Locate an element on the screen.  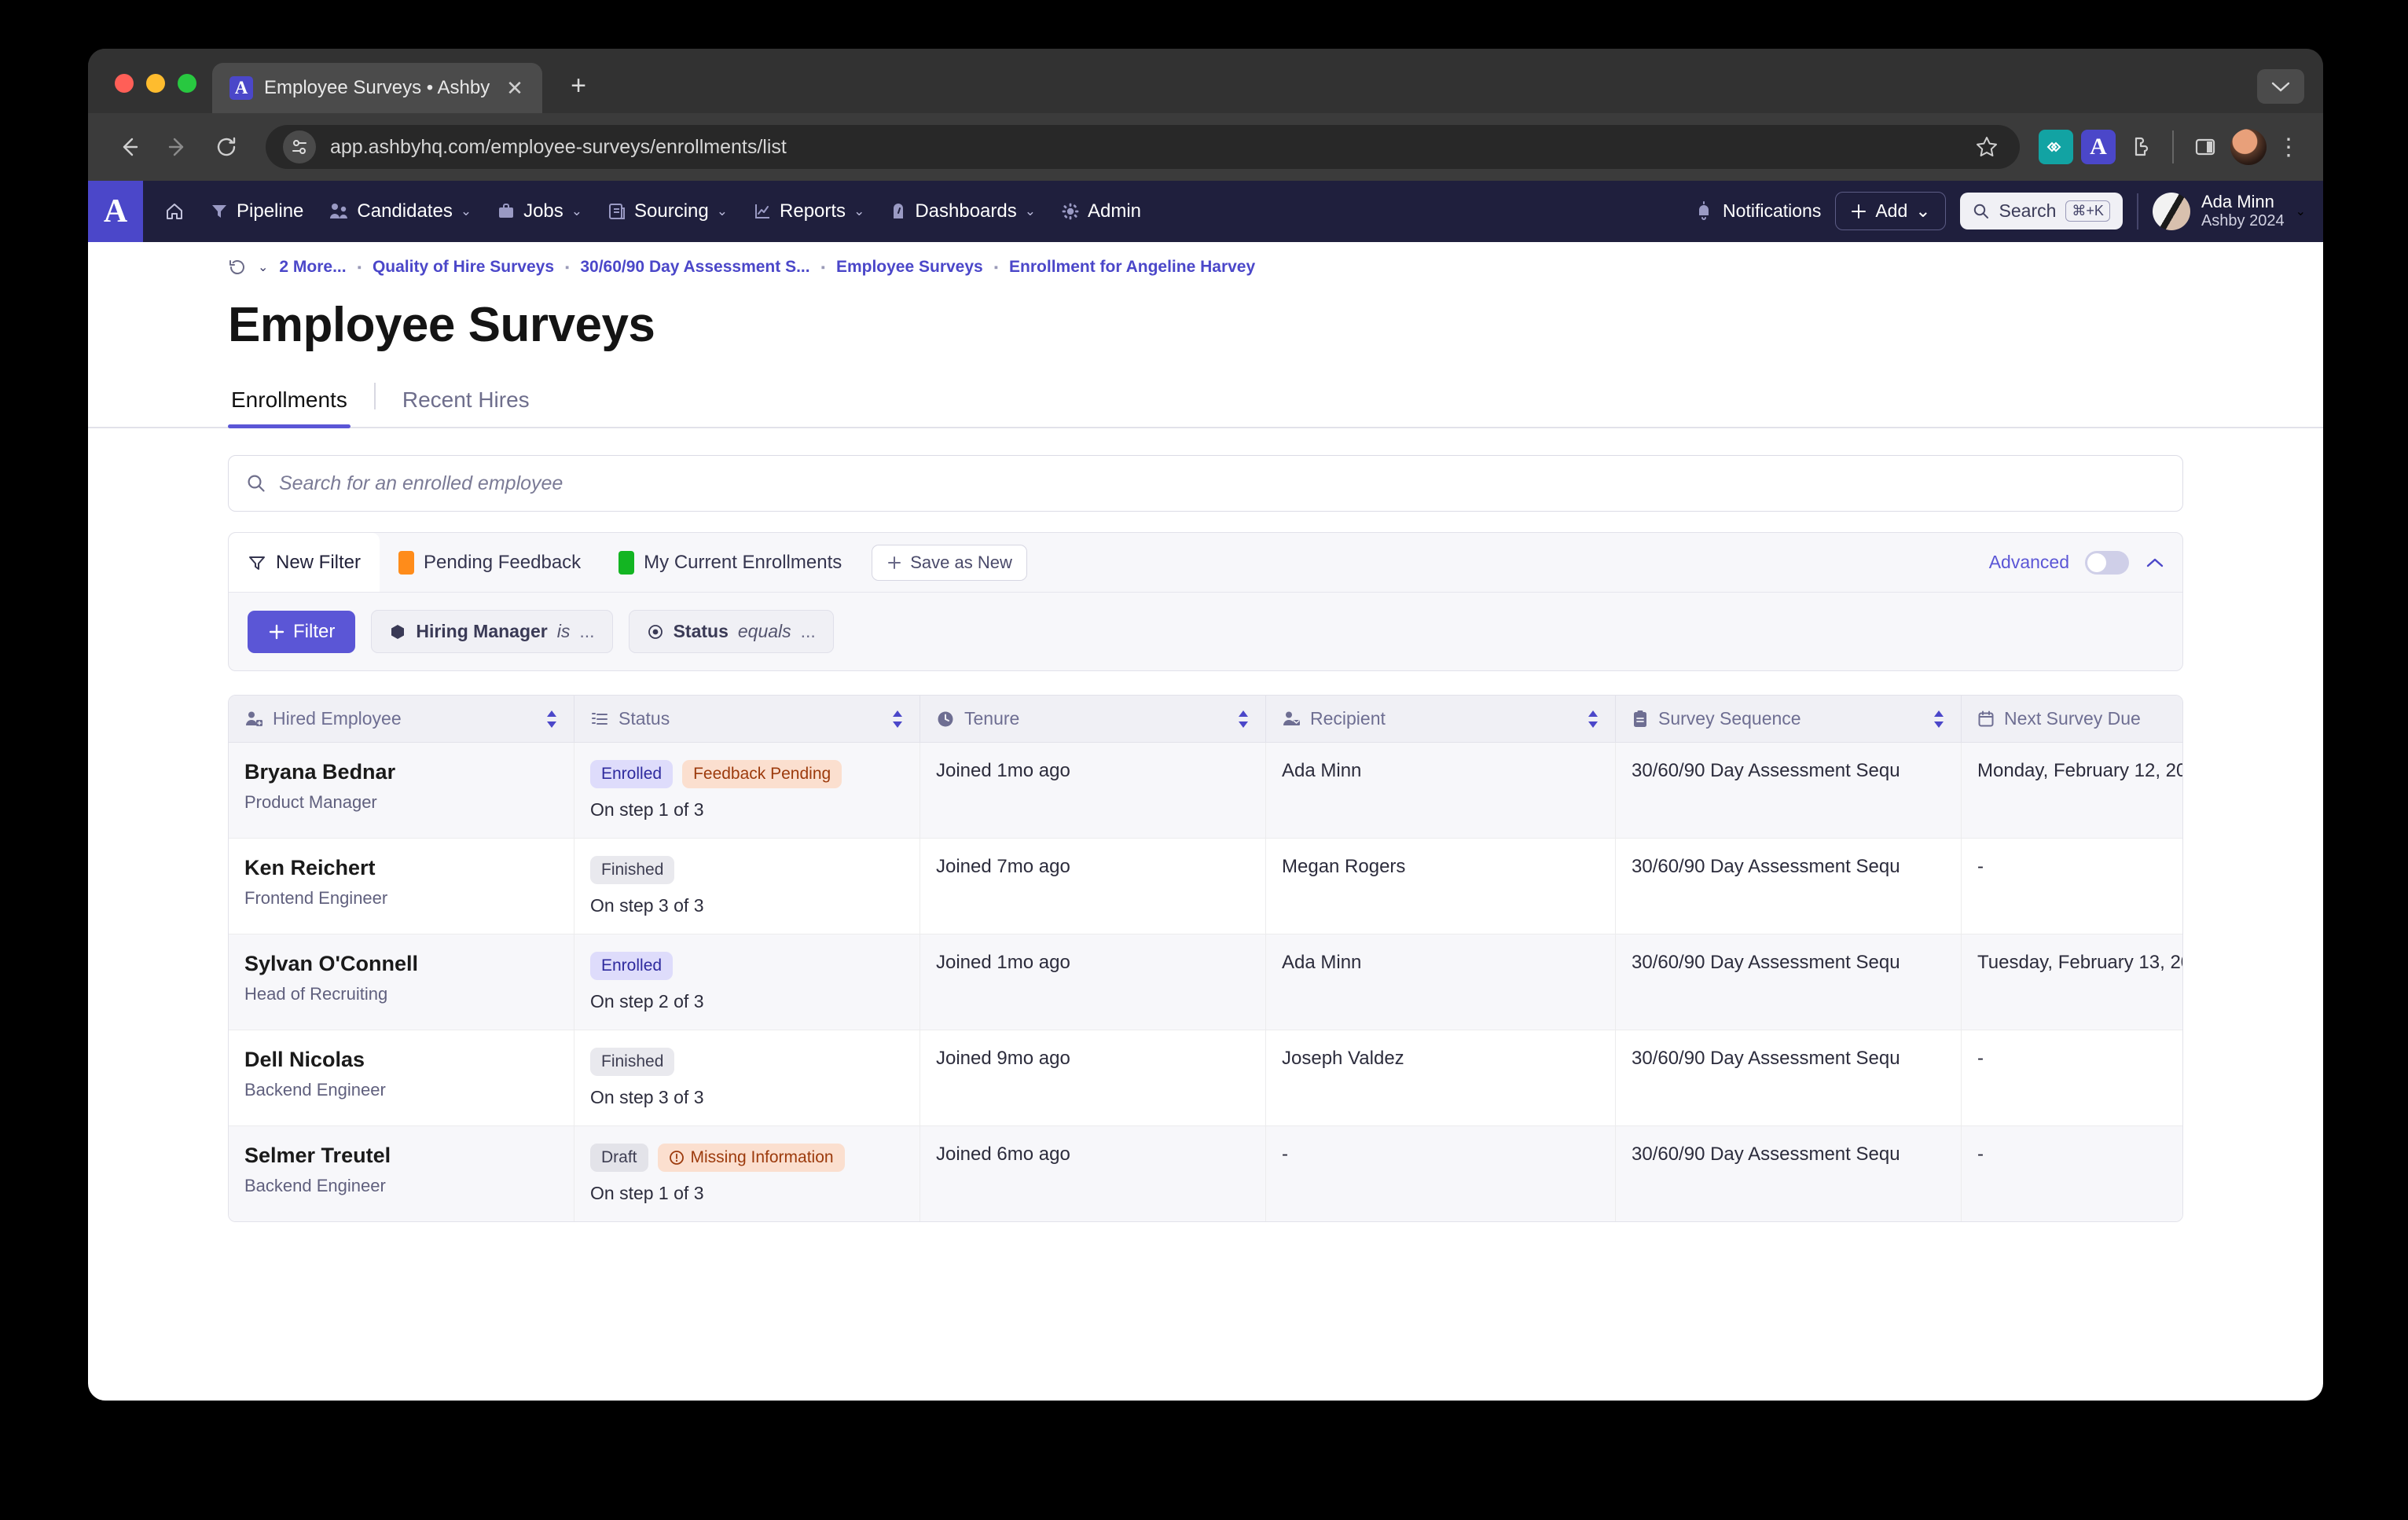
advanced-toggle is located at coordinates (2107, 563).